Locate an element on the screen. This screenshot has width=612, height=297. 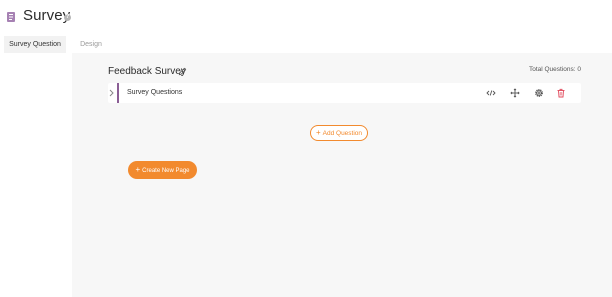
total-questions-count: Total Questions: 0 is located at coordinates (554, 69).